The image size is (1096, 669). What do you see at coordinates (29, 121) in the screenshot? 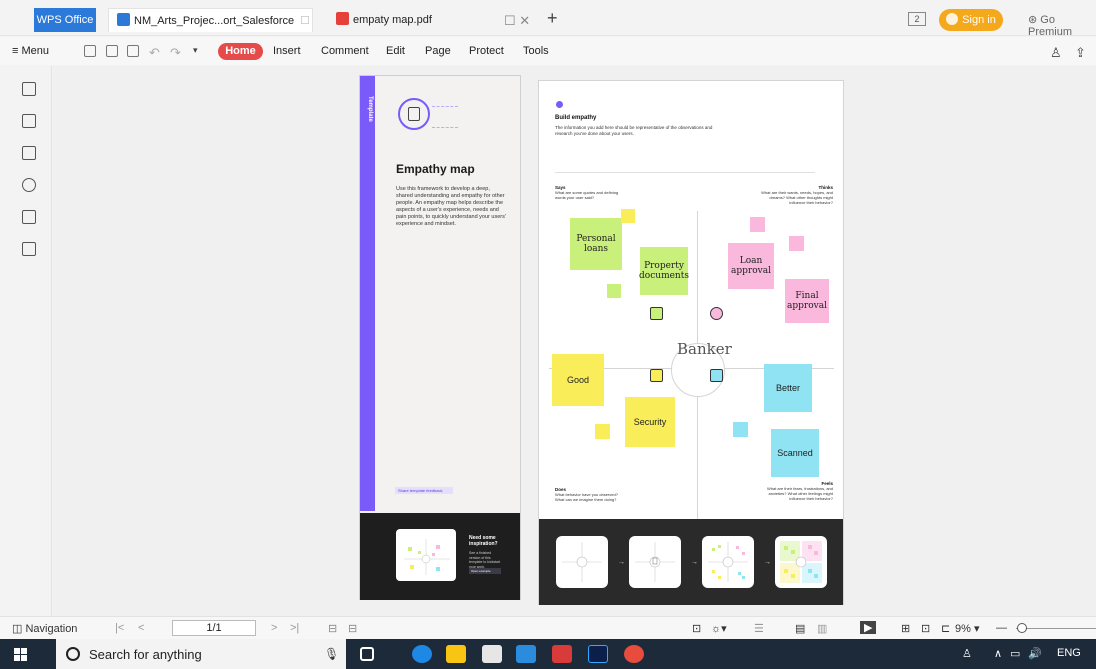
I see `thumbnail-icon` at bounding box center [29, 121].